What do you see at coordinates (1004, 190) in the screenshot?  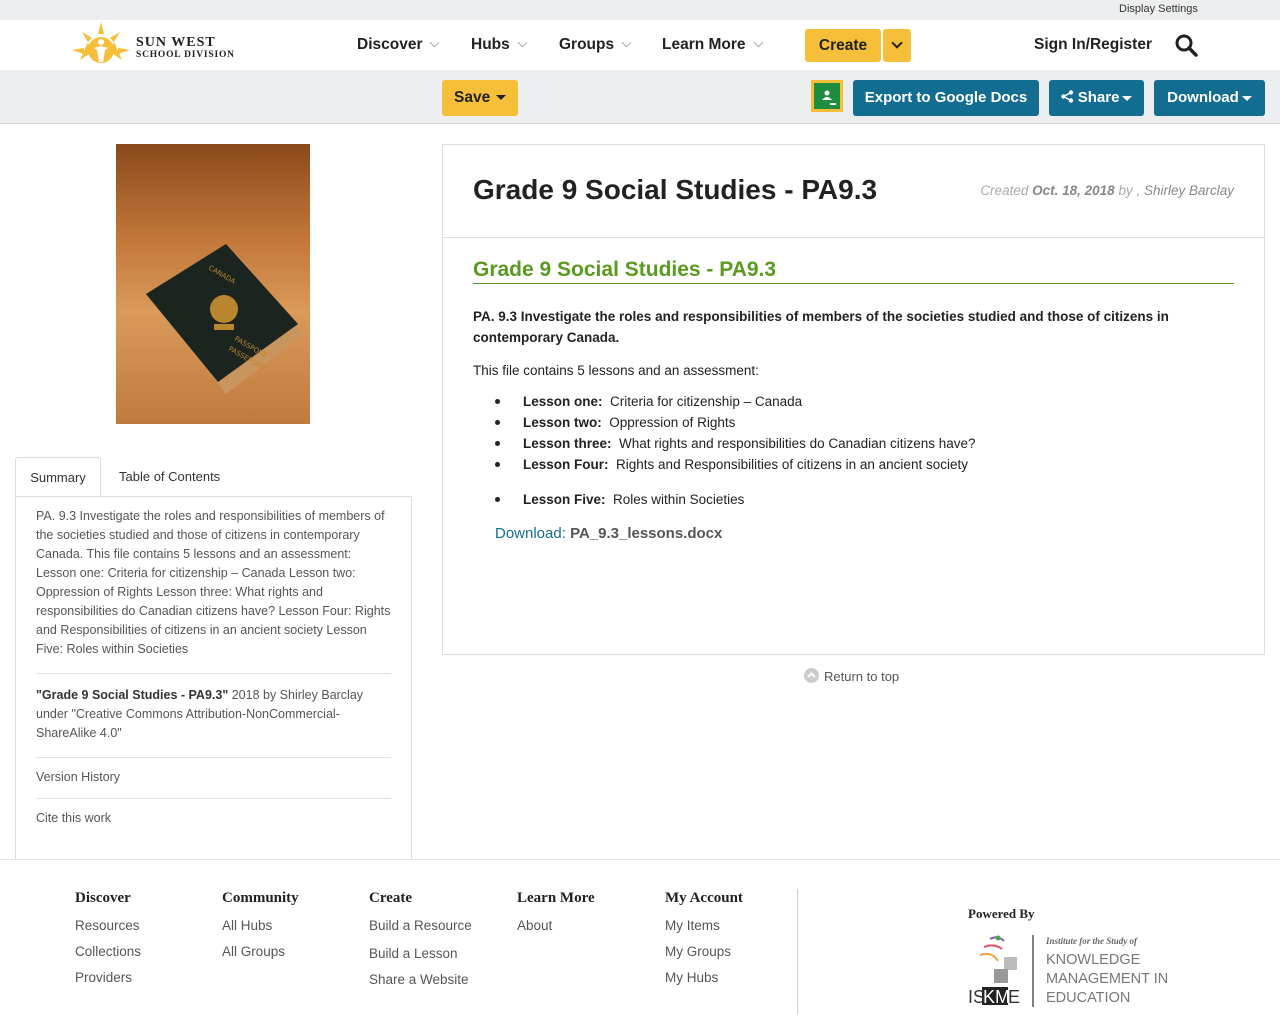 I see `created-label: Created` at bounding box center [1004, 190].